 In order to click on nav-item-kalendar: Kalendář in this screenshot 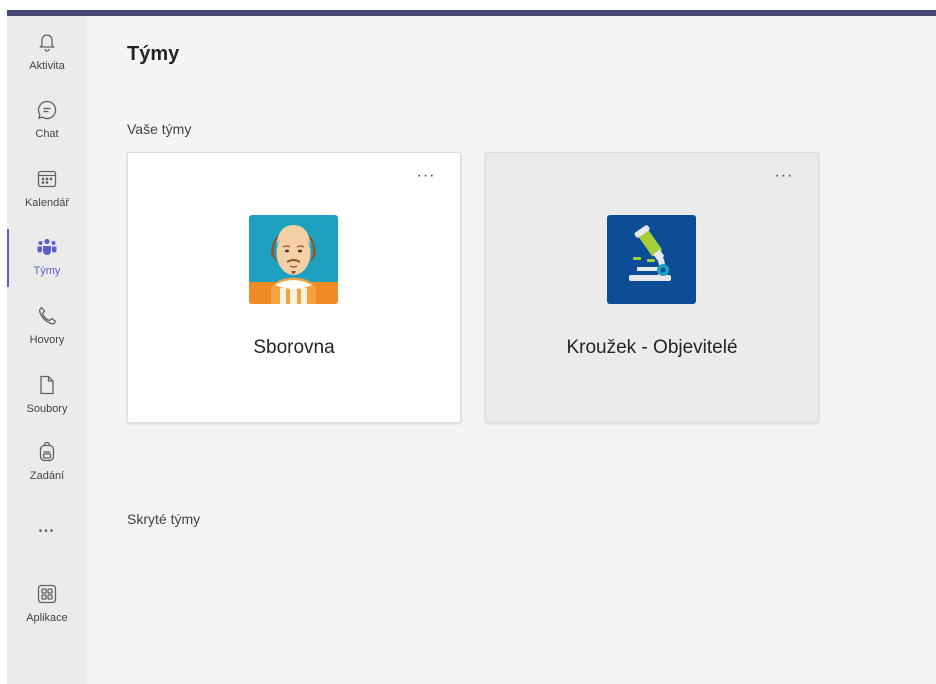, I will do `click(47, 192)`.